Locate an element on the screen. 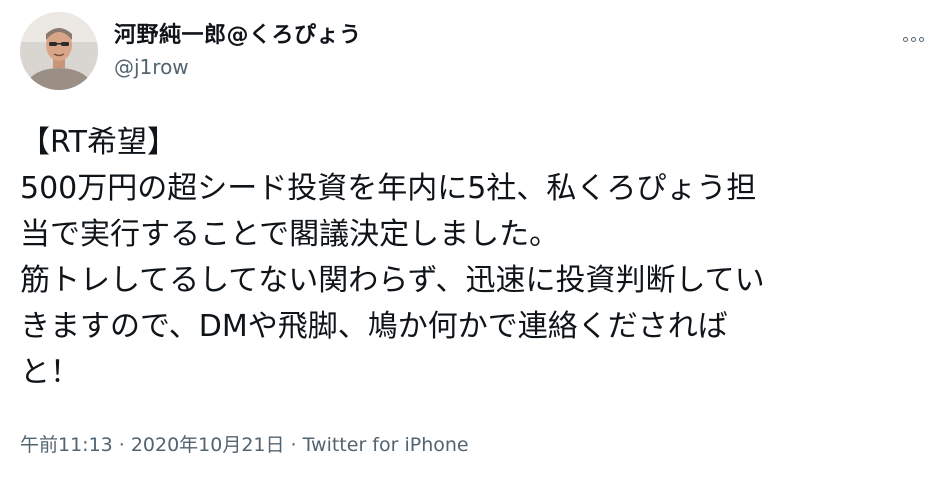 The image size is (944, 482). user-handle: @j1row is located at coordinates (151, 67).